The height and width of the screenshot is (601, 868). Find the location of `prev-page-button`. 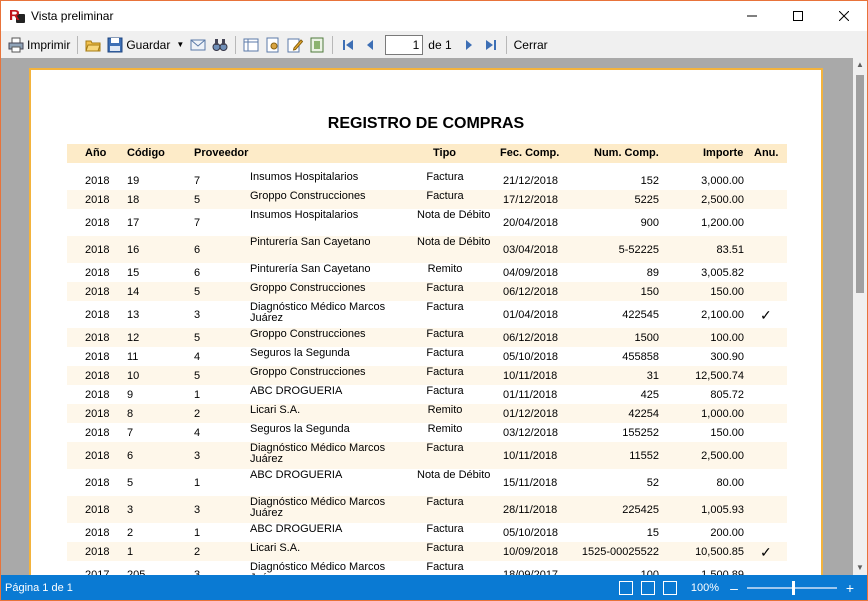

prev-page-button is located at coordinates (370, 45).